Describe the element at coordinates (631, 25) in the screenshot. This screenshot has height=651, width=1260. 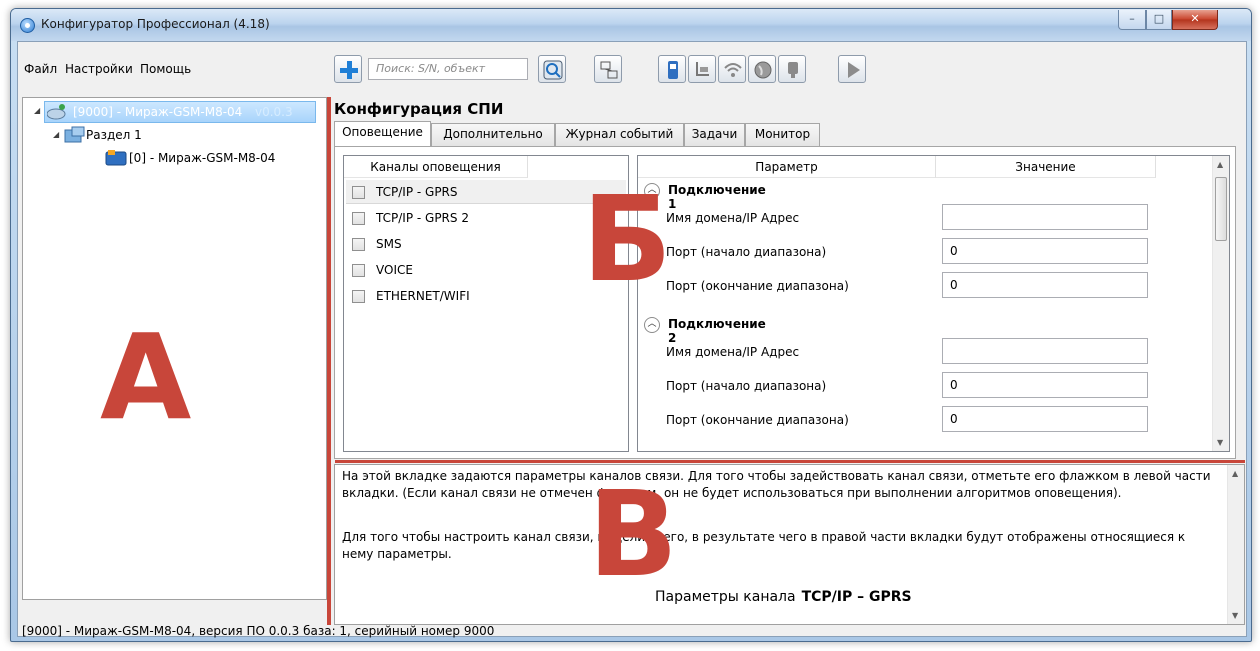
I see `title-bar: Конфигуратор Профессионал (4.18) – □ ✕` at that location.